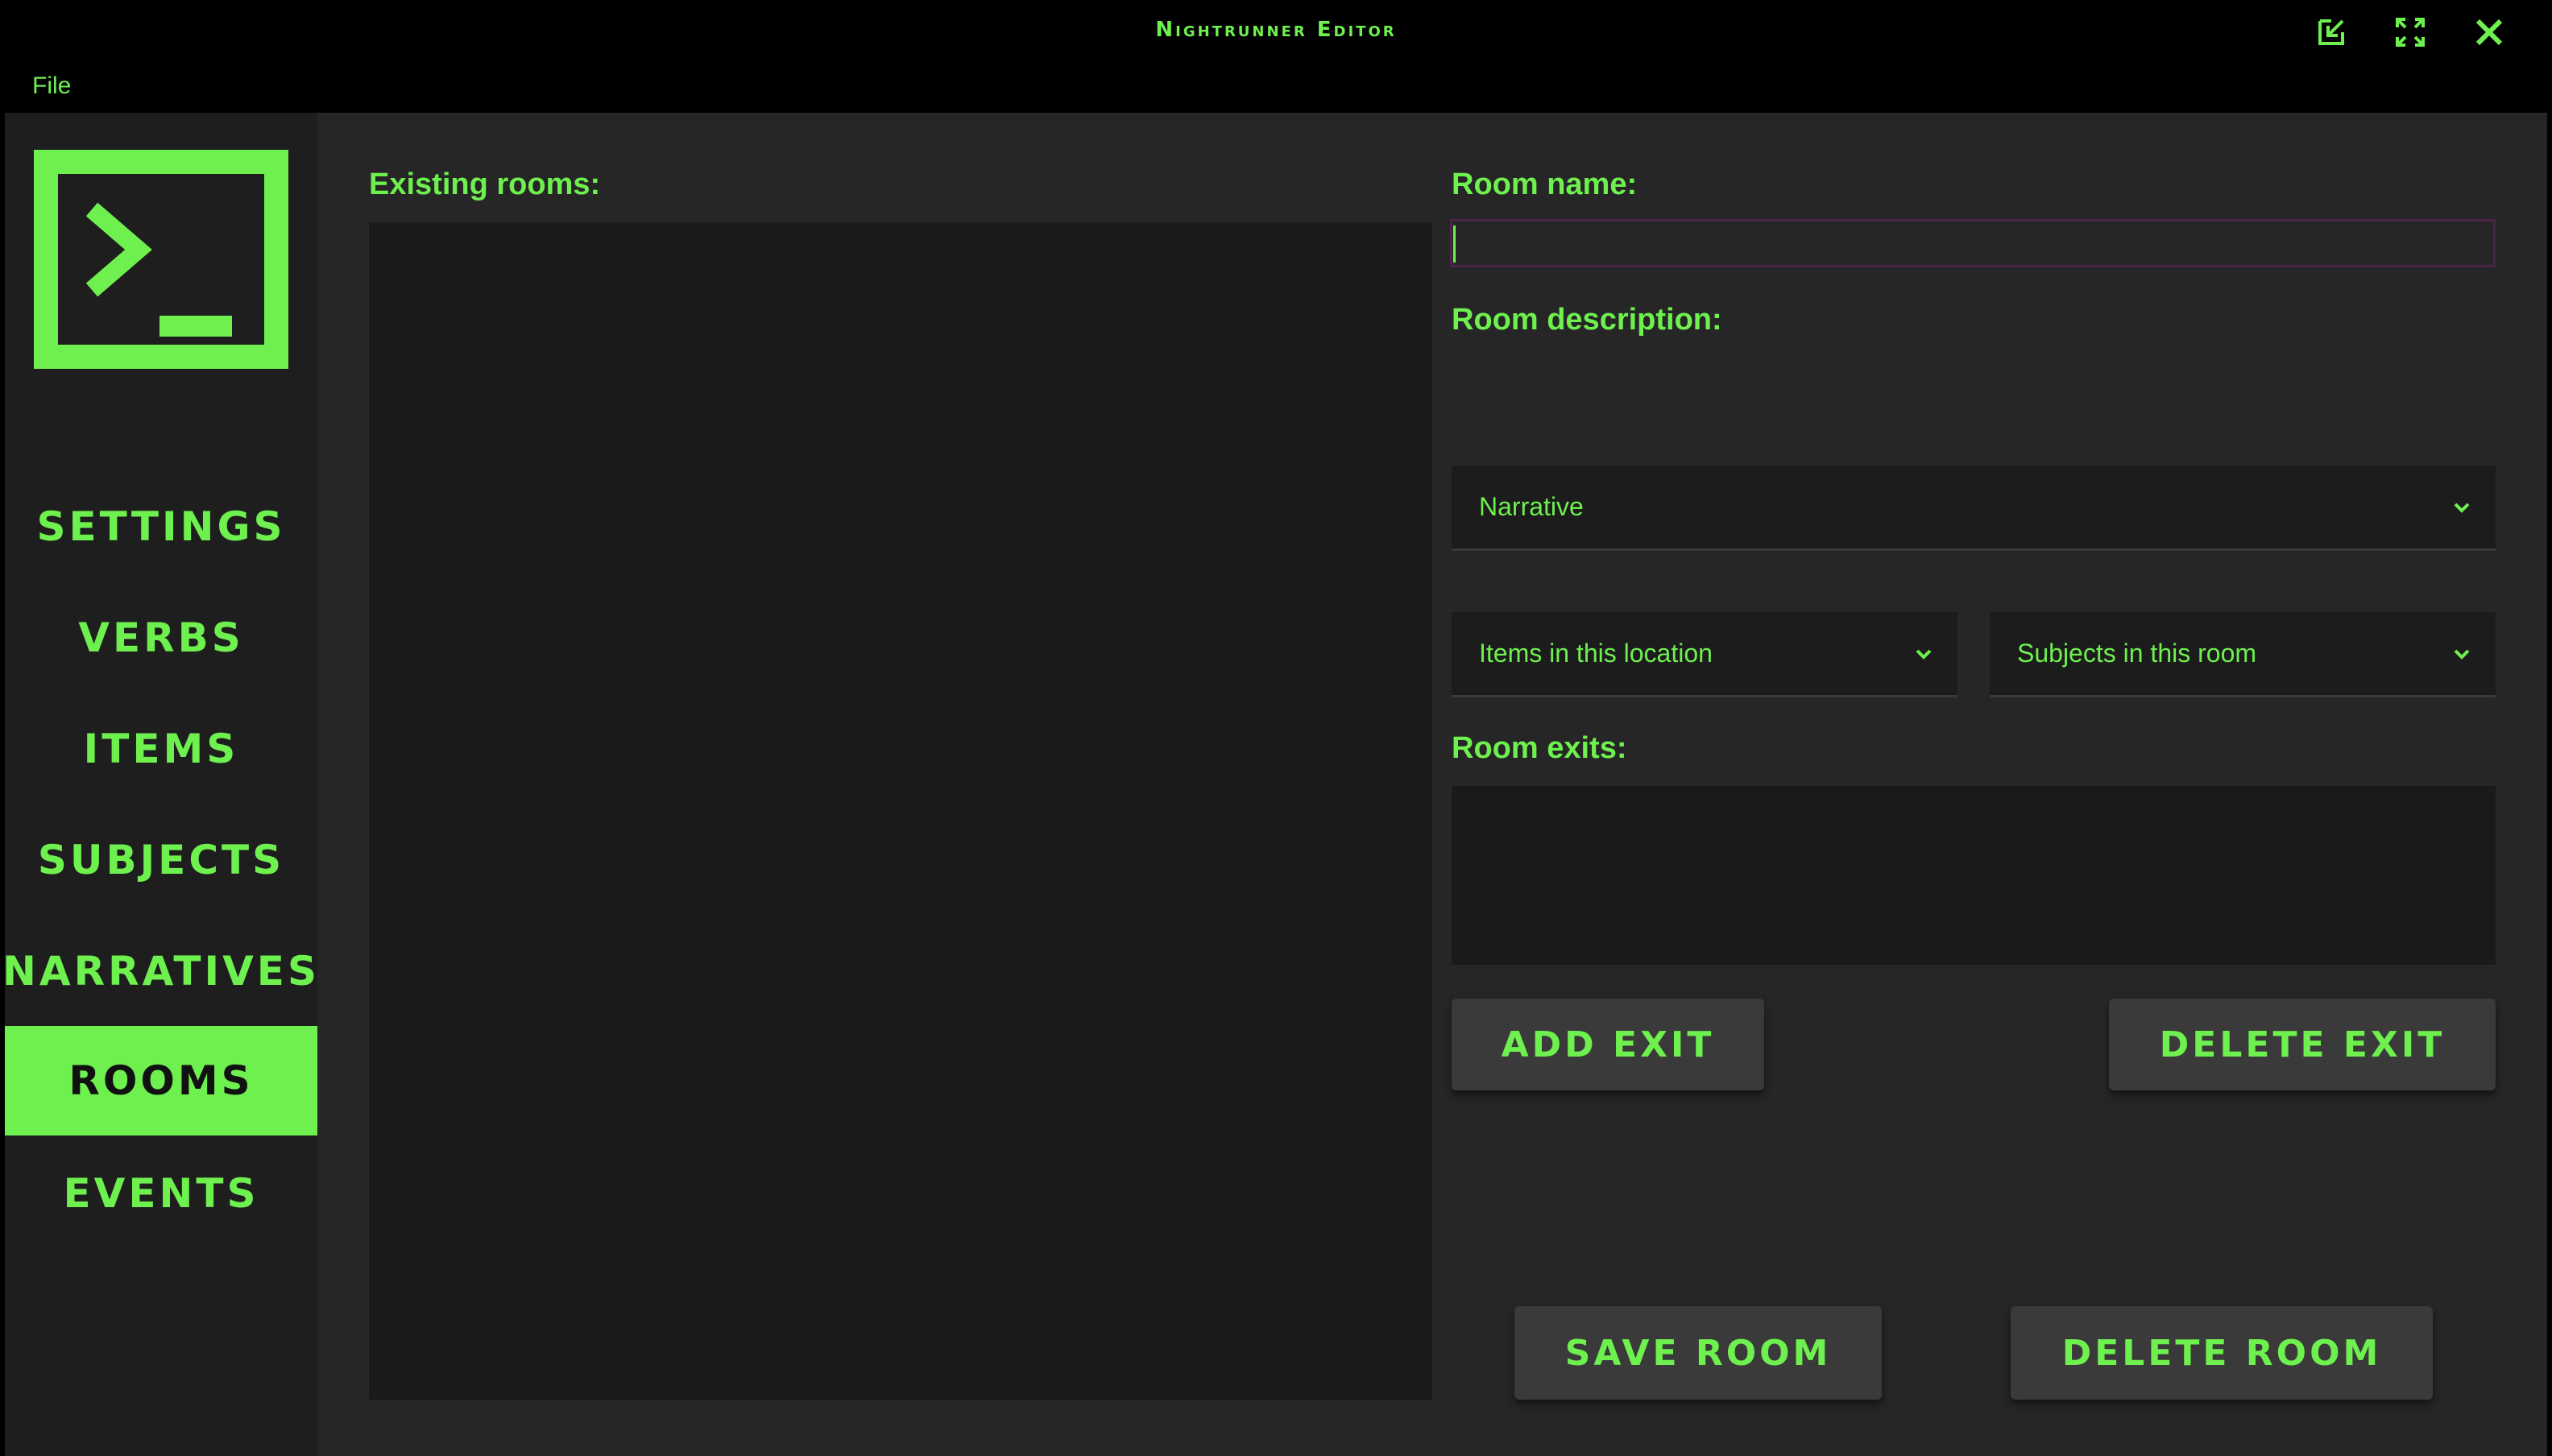 Image resolution: width=2552 pixels, height=1456 pixels. I want to click on items-select-value: Items in this location, so click(1596, 654).